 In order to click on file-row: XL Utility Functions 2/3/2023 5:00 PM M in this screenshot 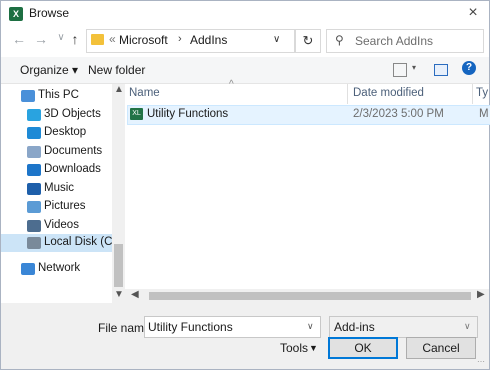, I will do `click(308, 115)`.